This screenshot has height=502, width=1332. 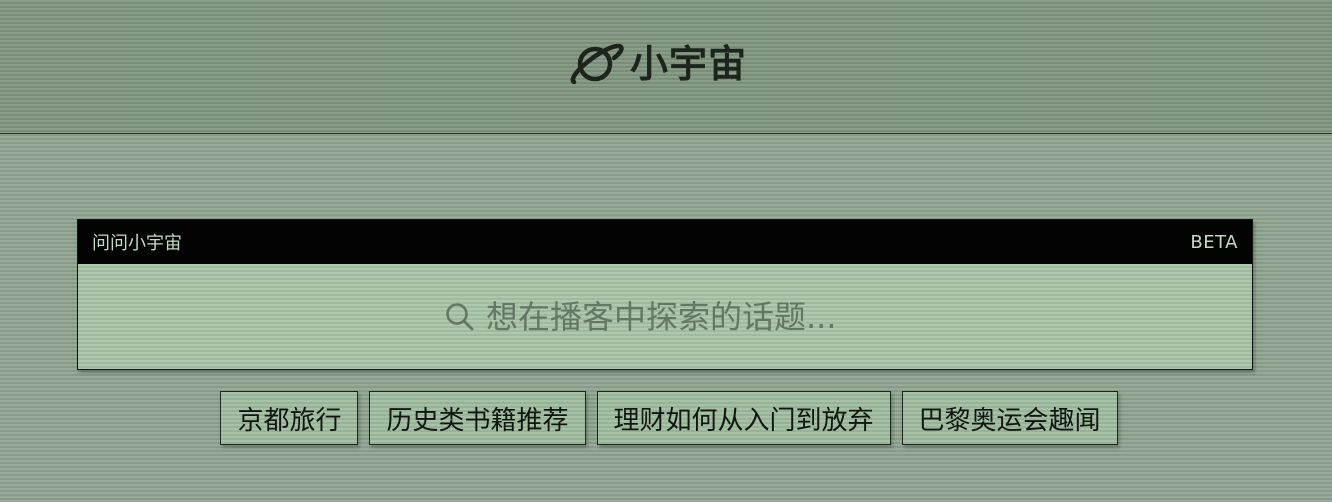 What do you see at coordinates (477, 418) in the screenshot?
I see `suggestion-chip-history-books: 历史类书籍推荐` at bounding box center [477, 418].